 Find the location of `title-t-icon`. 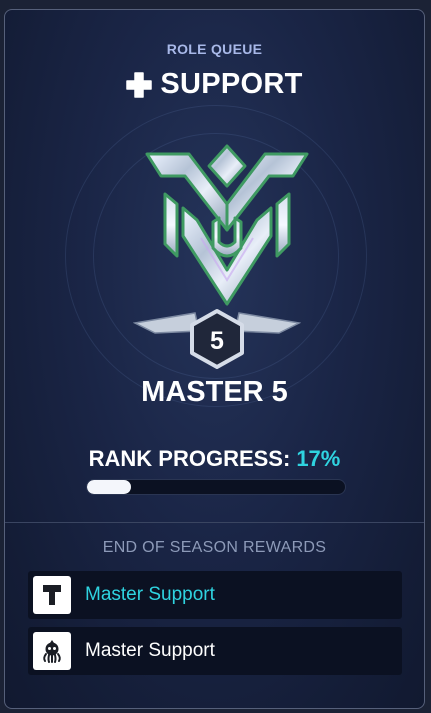

title-t-icon is located at coordinates (52, 595).